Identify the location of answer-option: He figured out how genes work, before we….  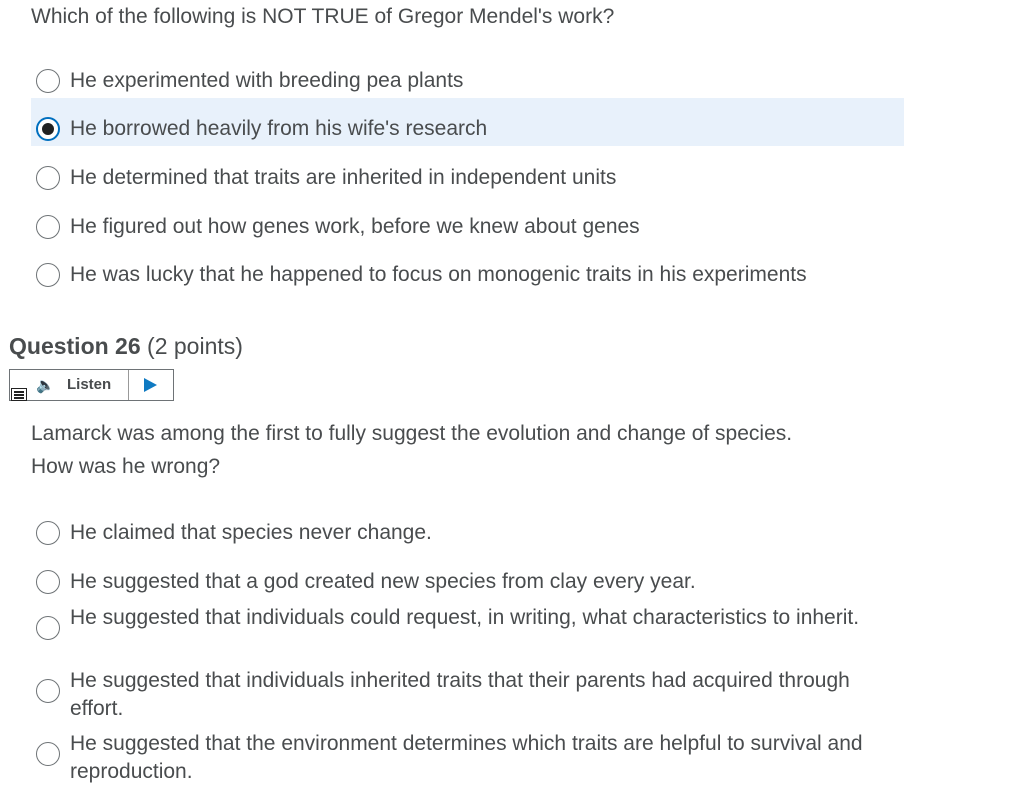
(467, 227).